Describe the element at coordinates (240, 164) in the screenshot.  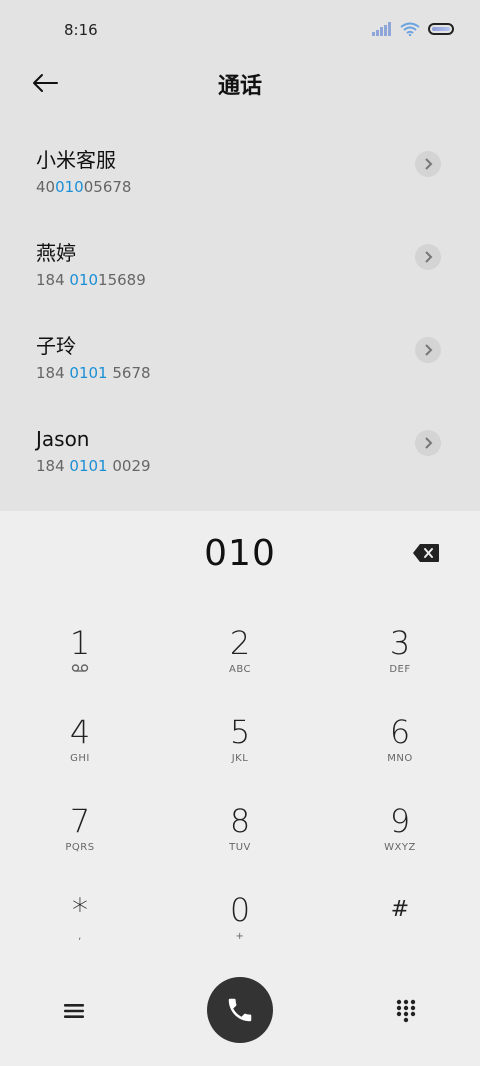
I see `contact-result-item: 小米客服 4001005678` at that location.